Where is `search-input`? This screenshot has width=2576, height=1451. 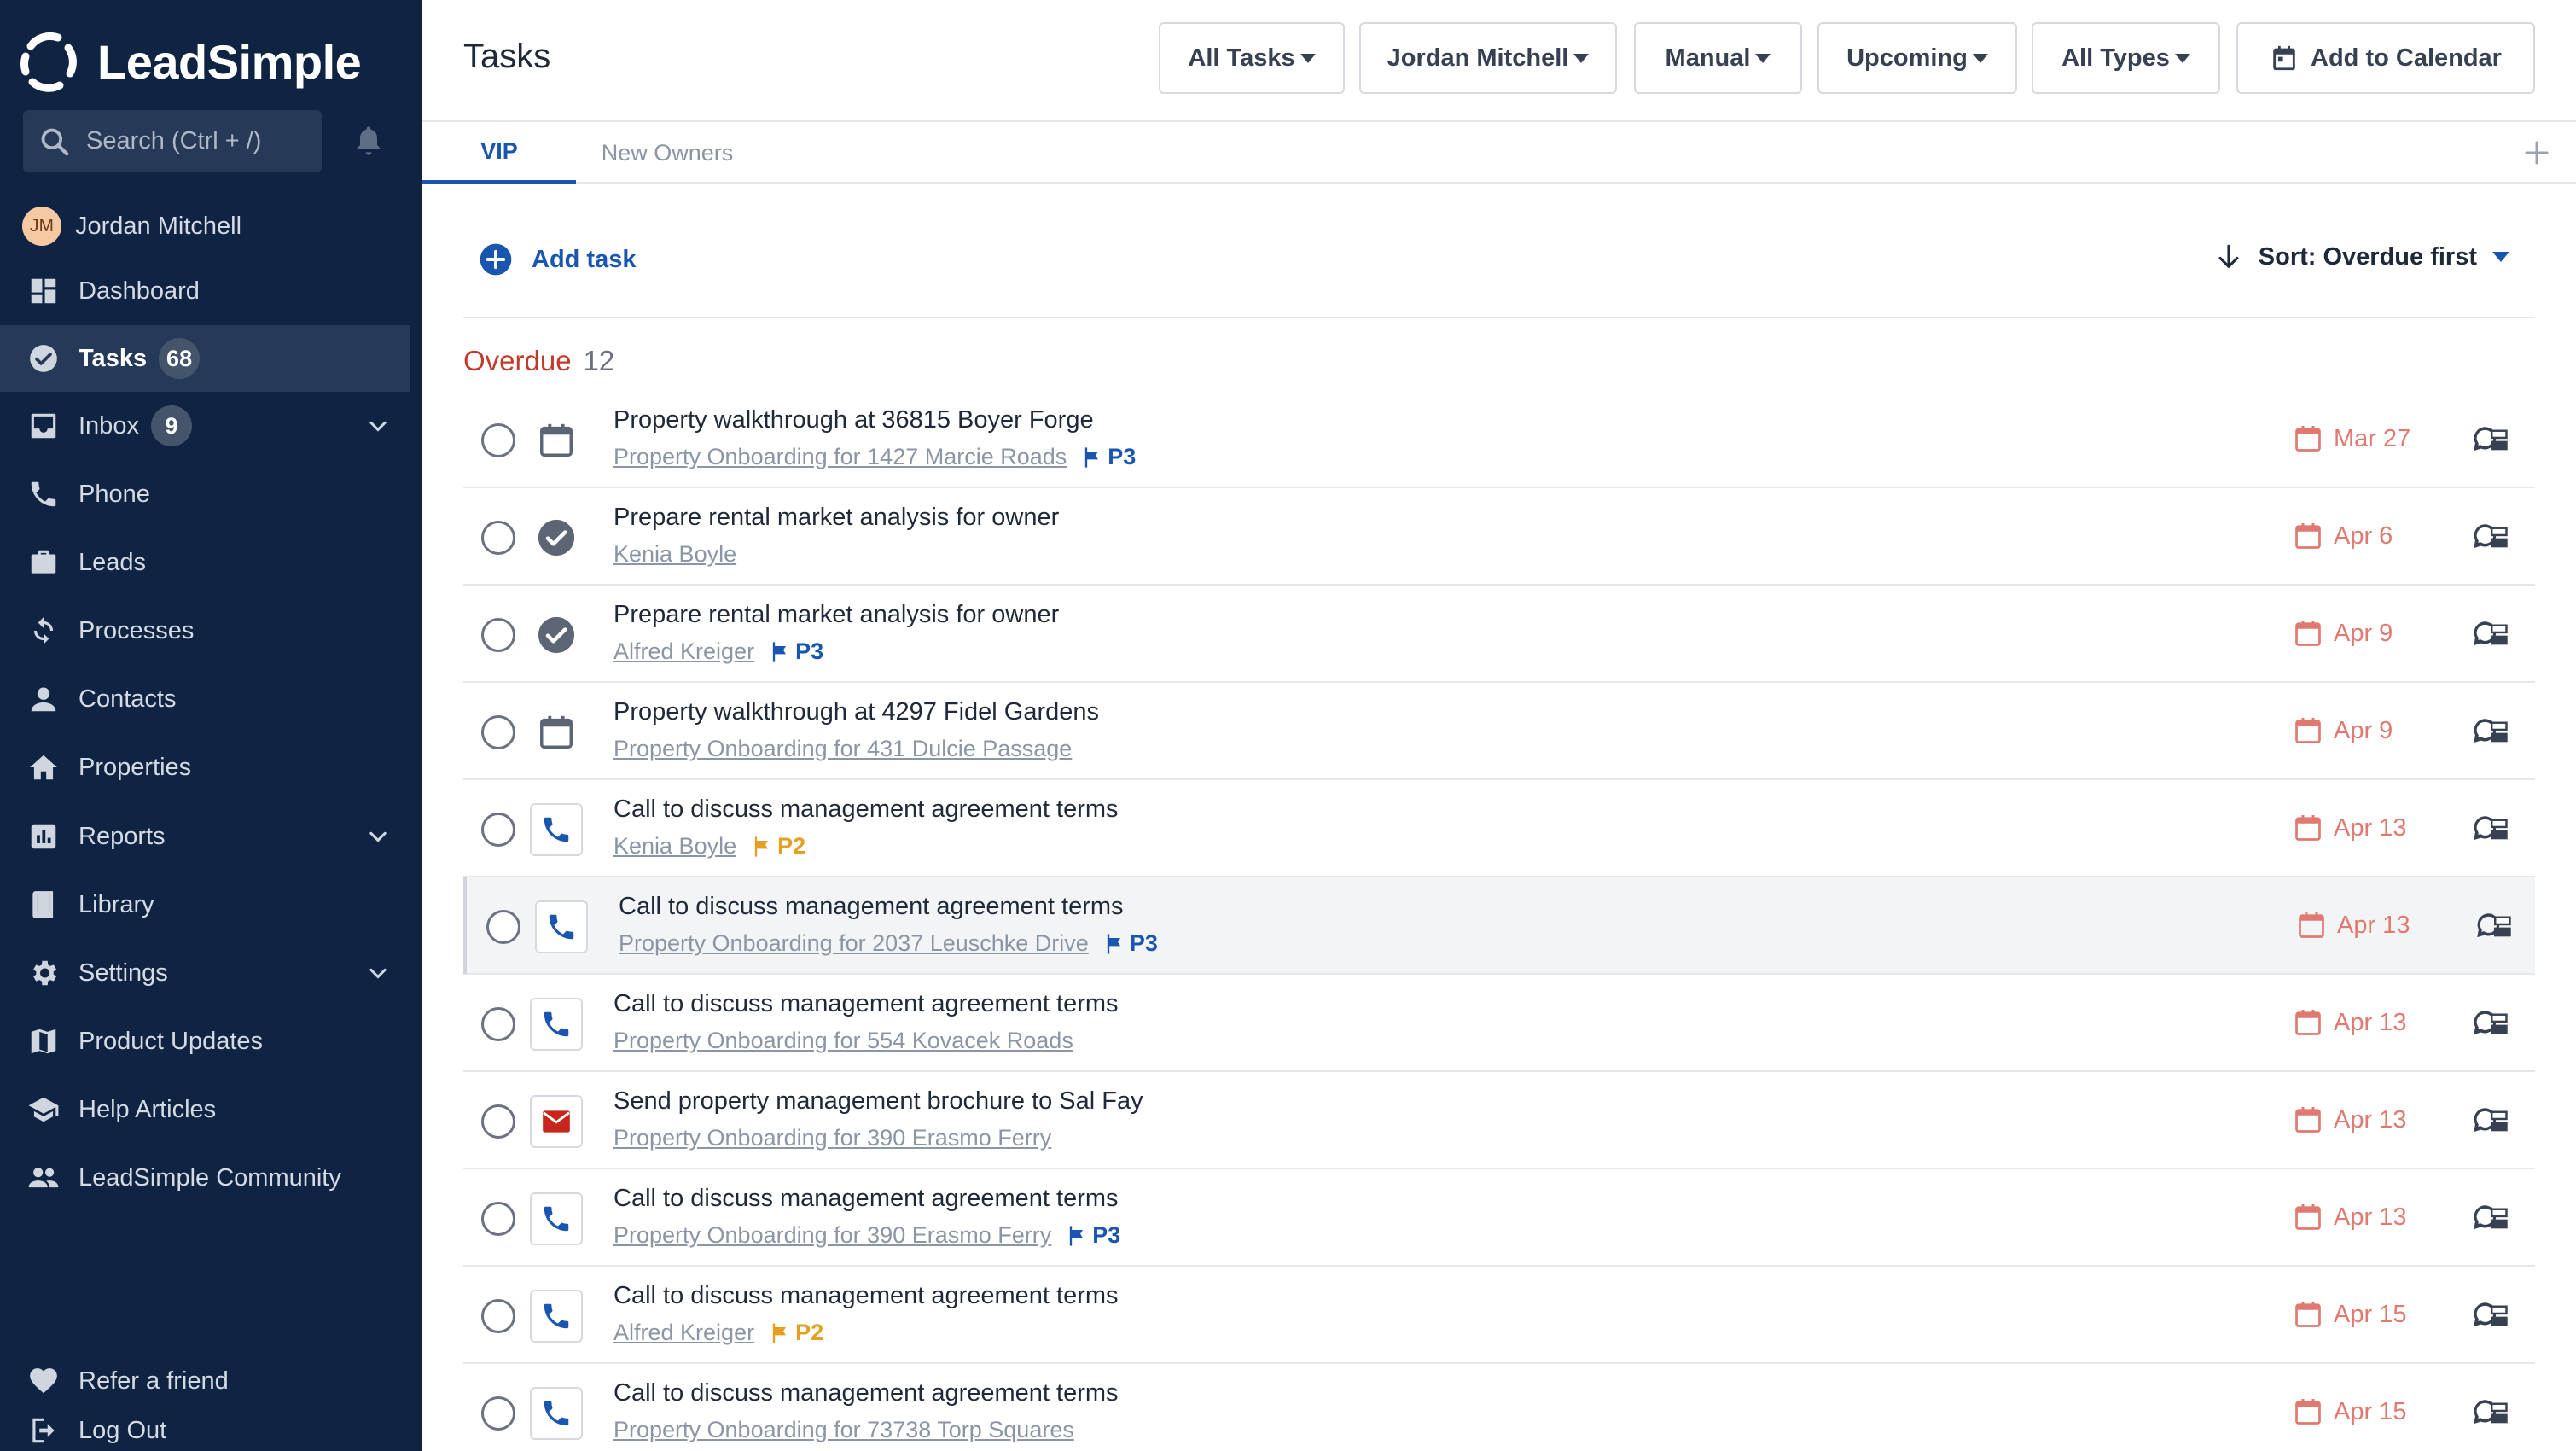
search-input is located at coordinates (201, 141).